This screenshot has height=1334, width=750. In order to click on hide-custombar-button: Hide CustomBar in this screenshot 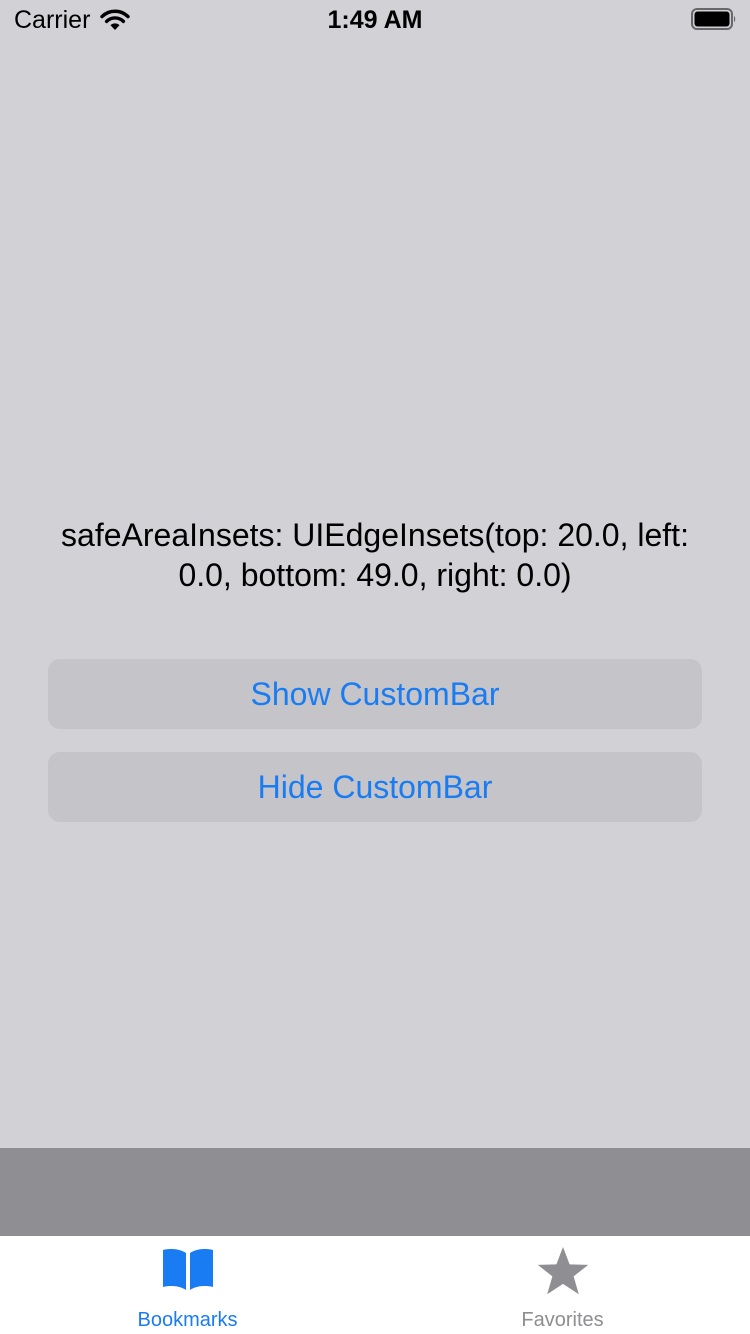, I will do `click(375, 787)`.